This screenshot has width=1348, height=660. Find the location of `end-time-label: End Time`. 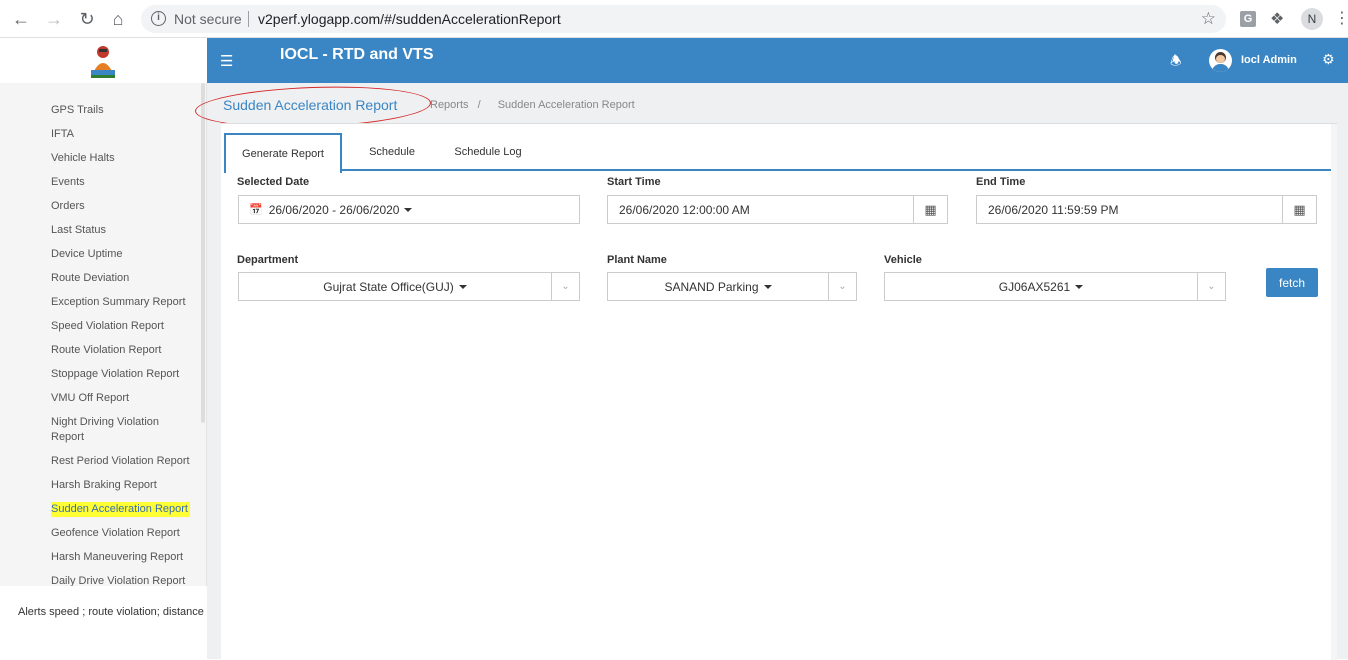

end-time-label: End Time is located at coordinates (1001, 182).